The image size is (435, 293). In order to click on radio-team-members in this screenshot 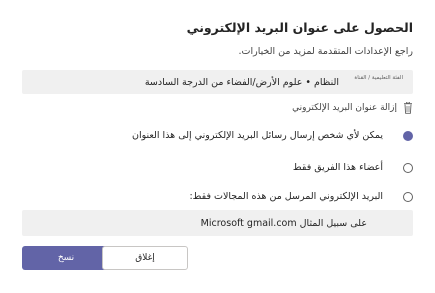, I will do `click(408, 167)`.